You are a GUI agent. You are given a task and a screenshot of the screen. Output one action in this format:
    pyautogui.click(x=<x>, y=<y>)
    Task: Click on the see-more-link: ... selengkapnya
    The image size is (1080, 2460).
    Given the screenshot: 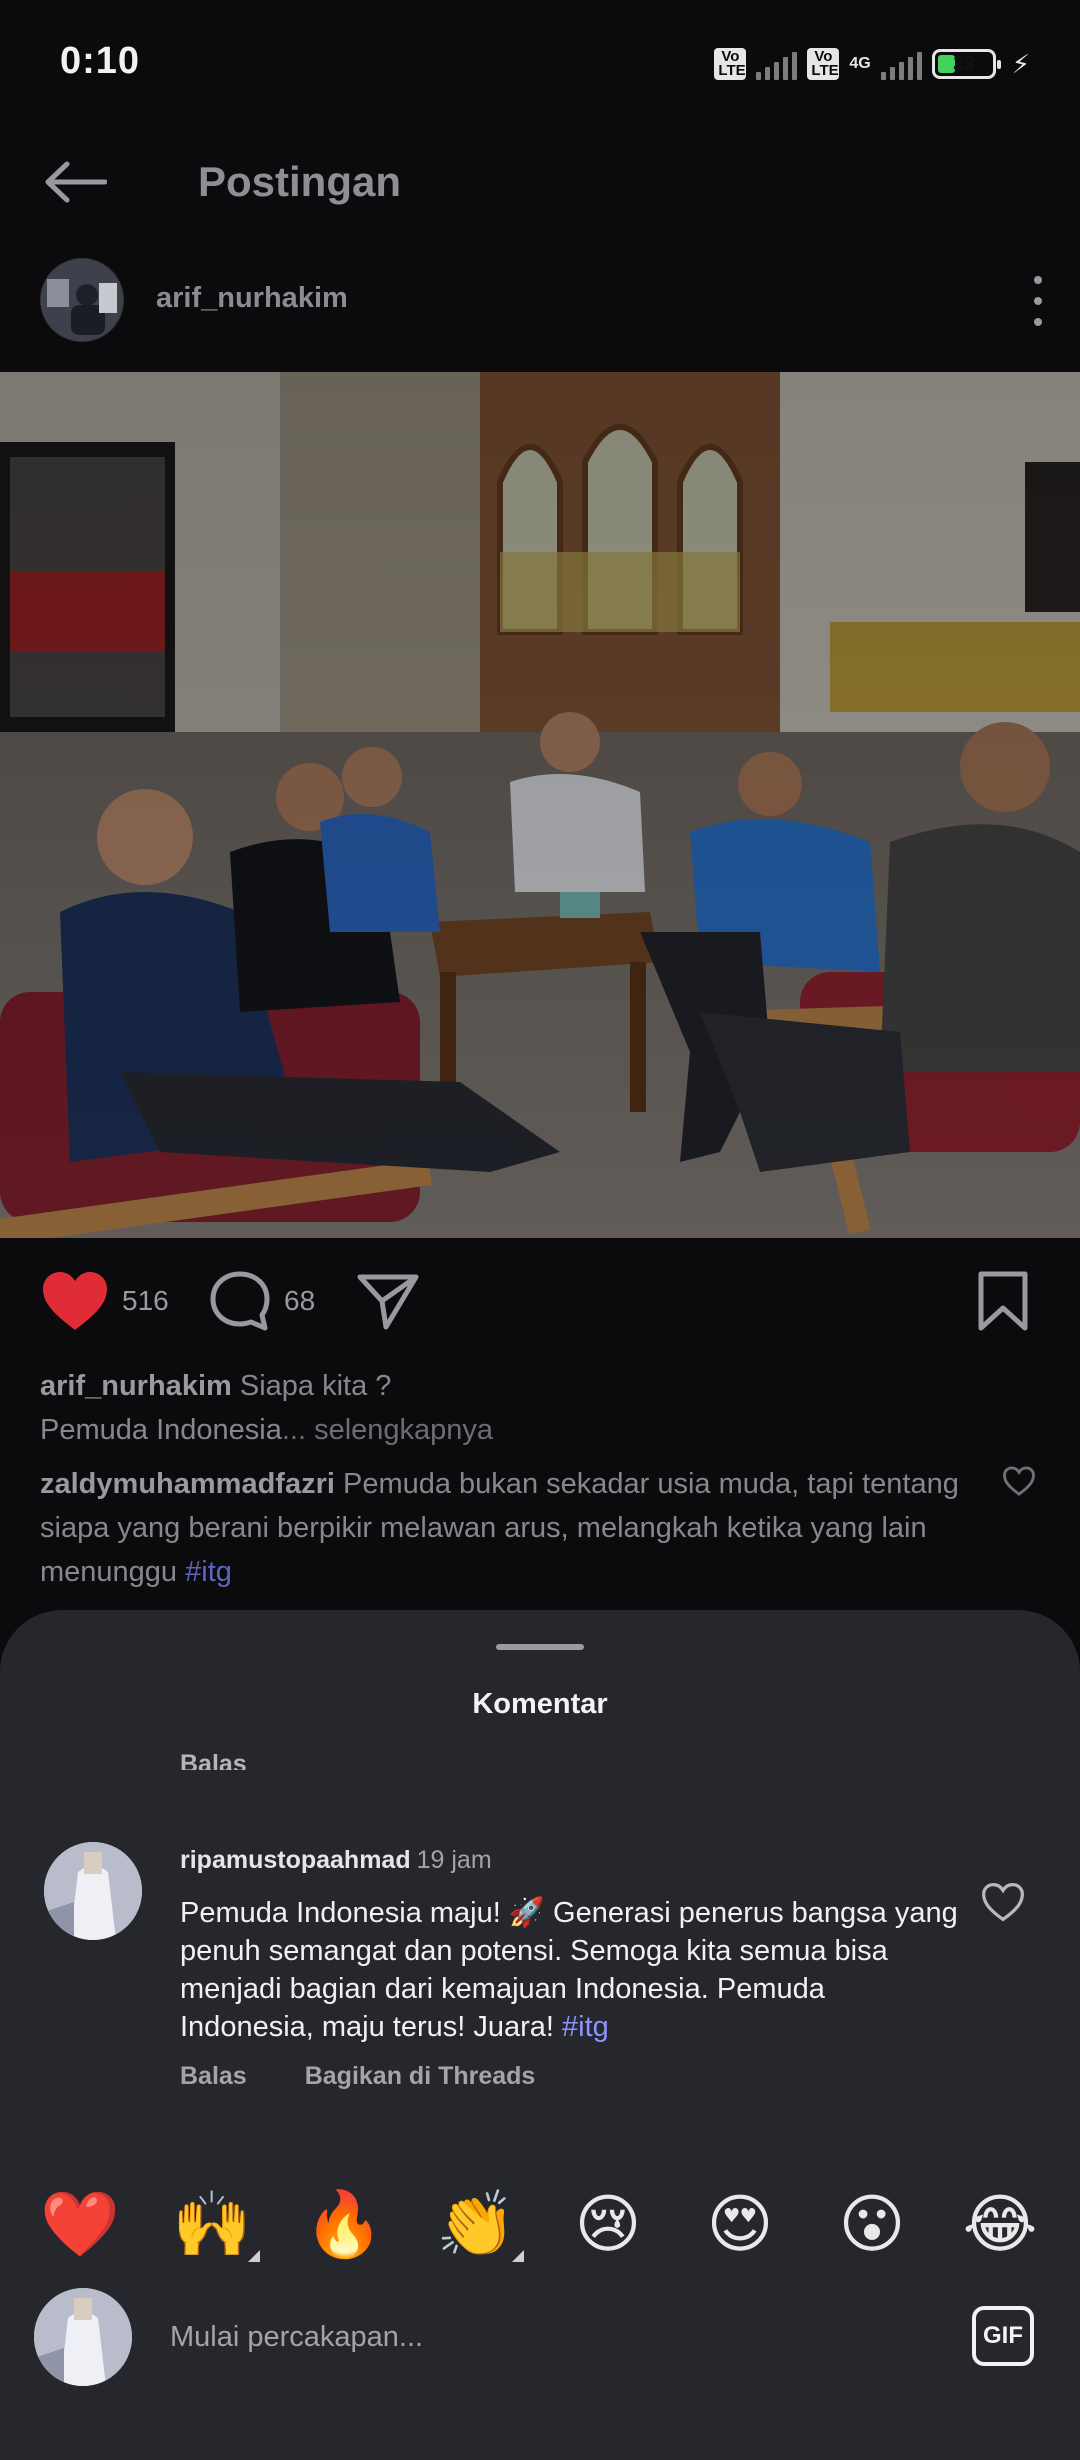 What is the action you would take?
    pyautogui.click(x=387, y=1430)
    